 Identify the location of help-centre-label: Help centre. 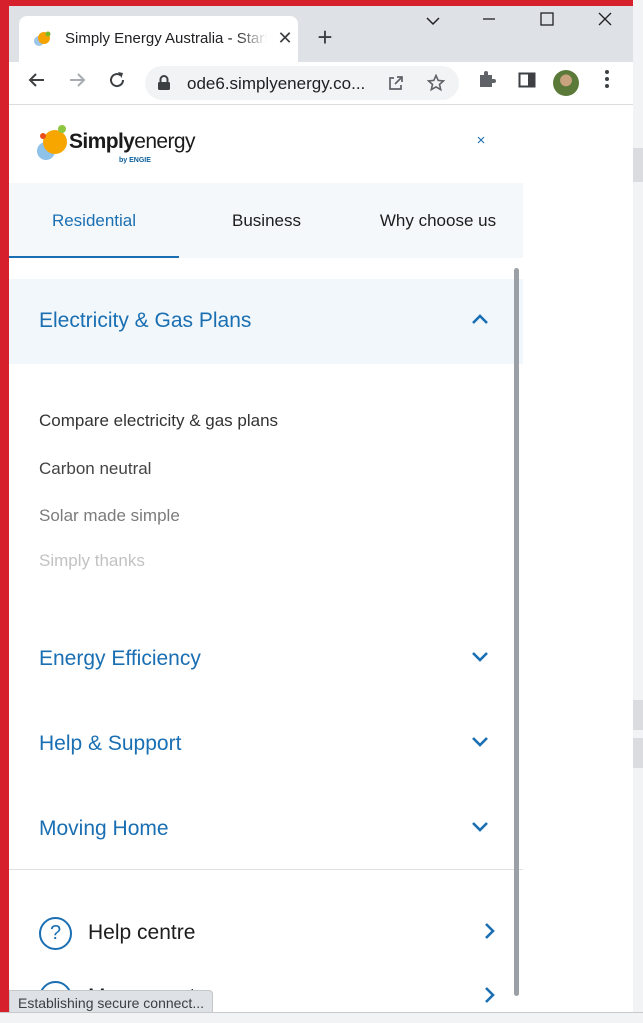
(142, 932).